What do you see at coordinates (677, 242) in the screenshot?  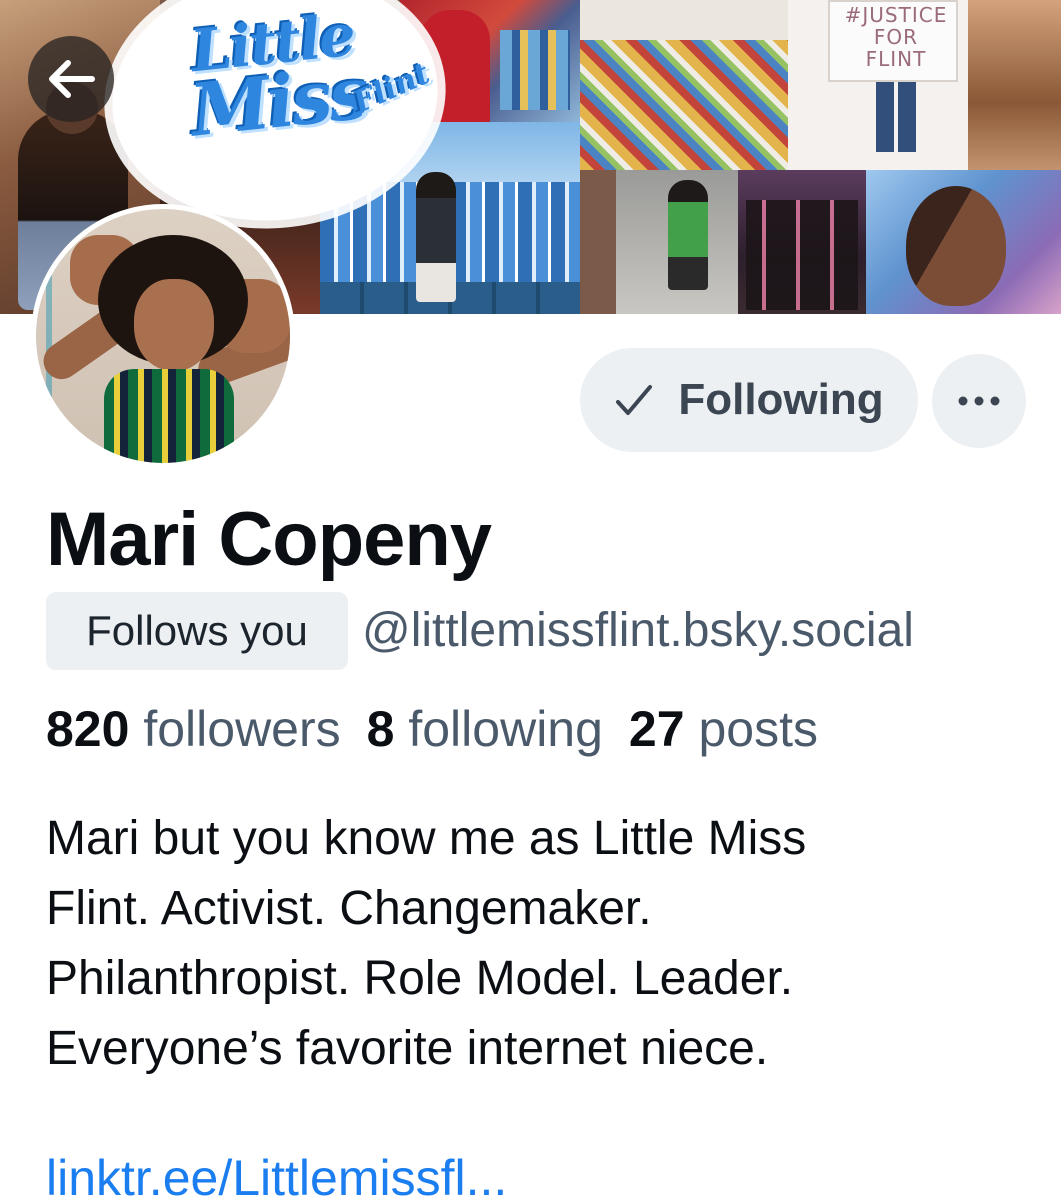 I see `banner-photo-kids` at bounding box center [677, 242].